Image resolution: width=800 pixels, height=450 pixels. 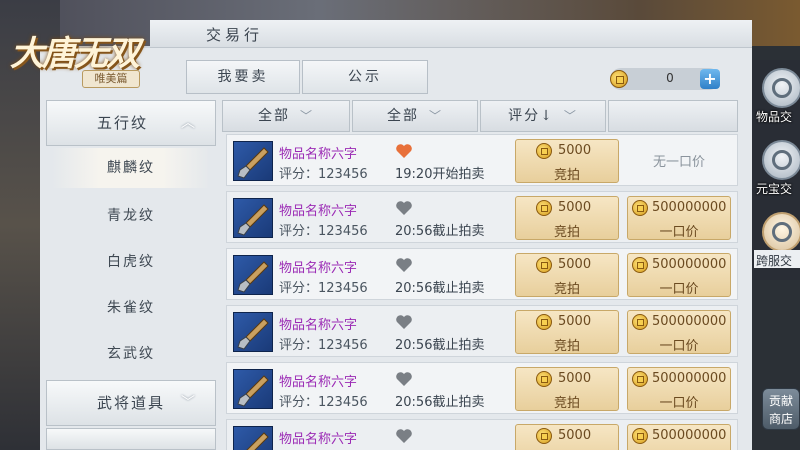 I want to click on category-wuxingwen: 五行纹 ︿, so click(x=131, y=123).